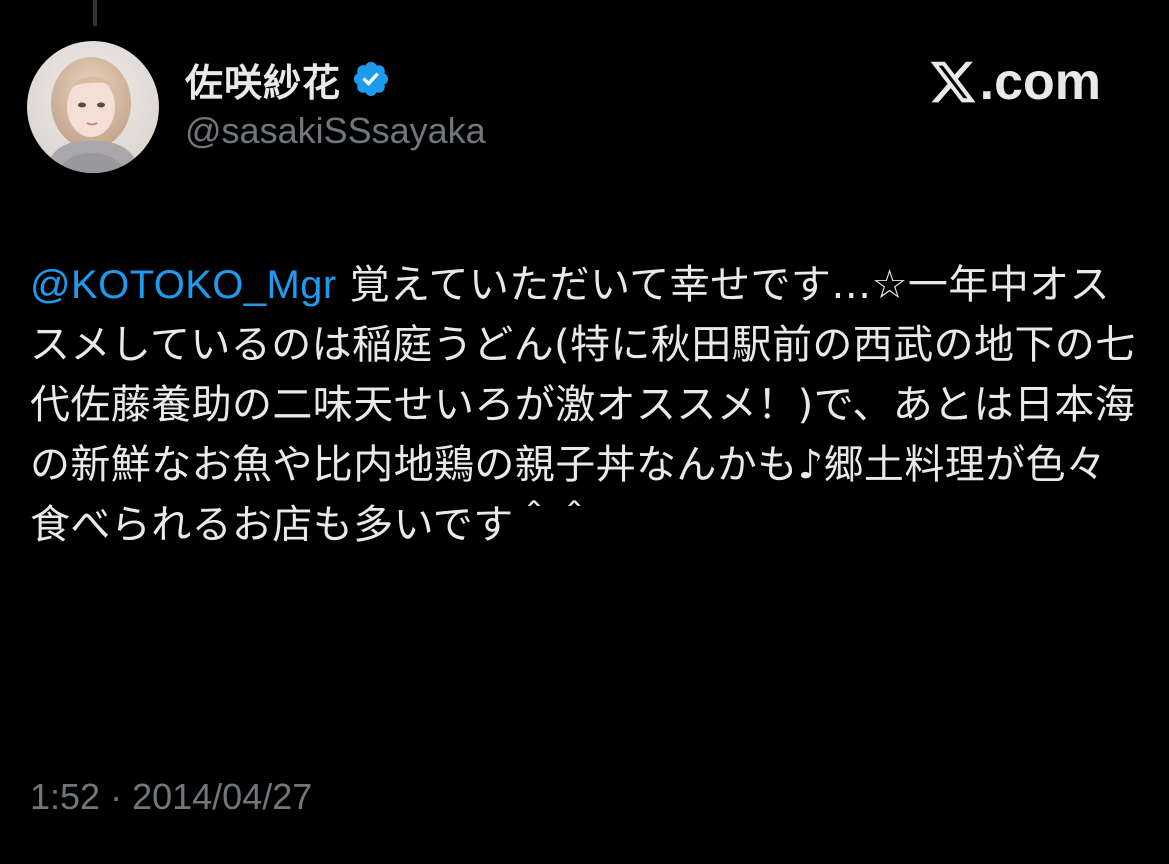 Image resolution: width=1169 pixels, height=864 pixels. I want to click on brand-domain-text: .com, so click(1040, 82).